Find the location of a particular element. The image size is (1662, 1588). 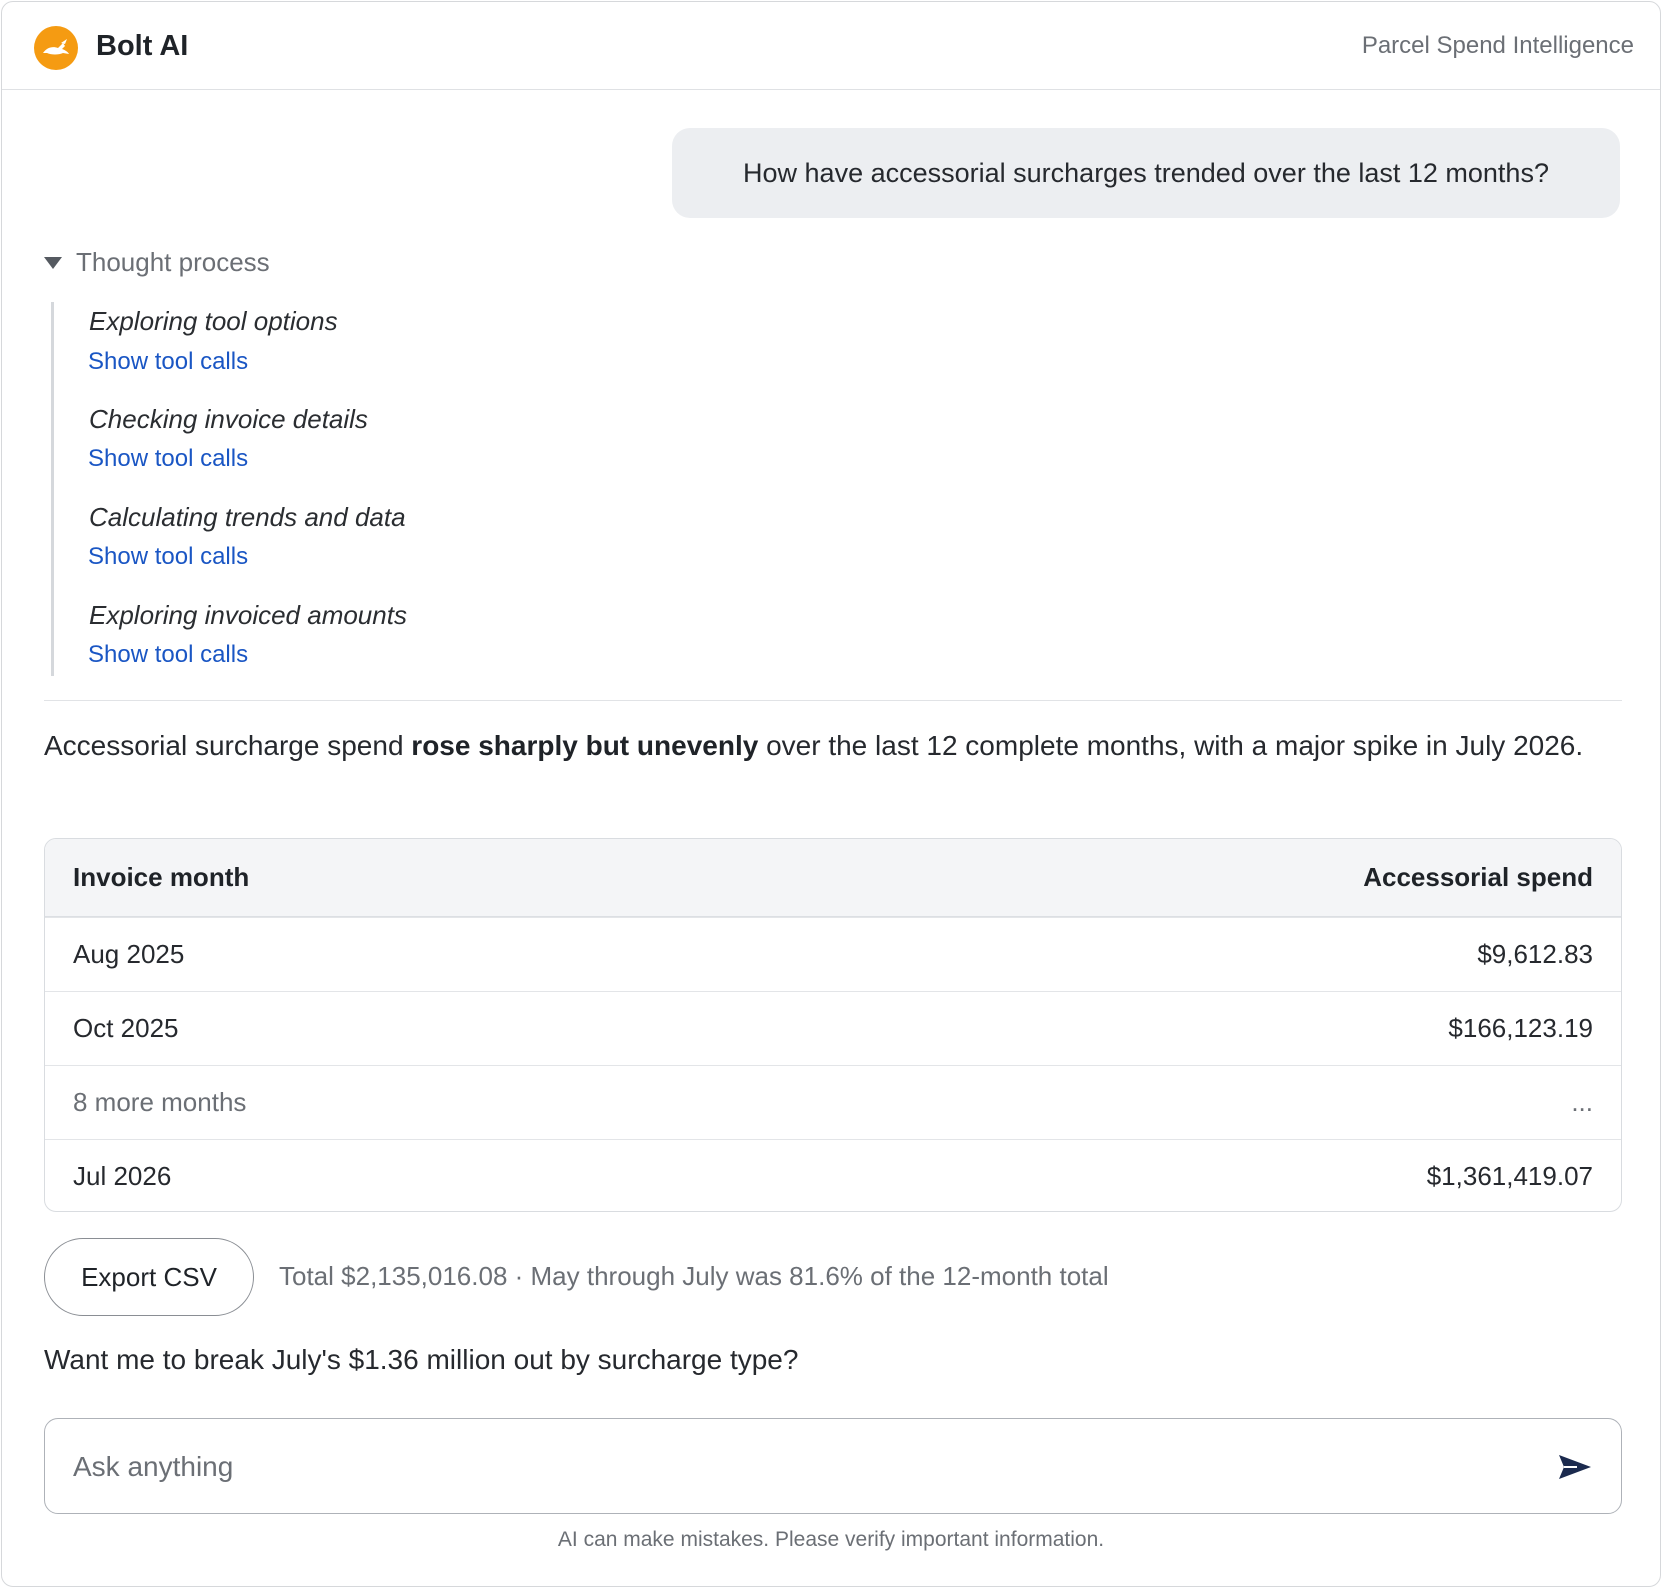

app-title: Bolt AI is located at coordinates (142, 46).